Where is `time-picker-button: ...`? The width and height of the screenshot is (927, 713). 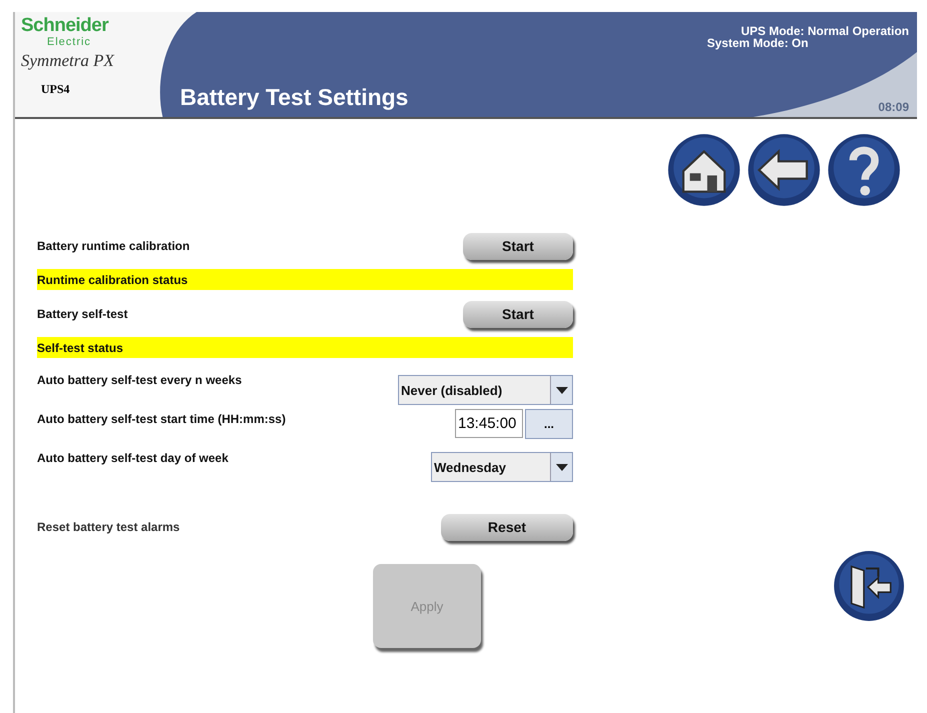 time-picker-button: ... is located at coordinates (549, 424).